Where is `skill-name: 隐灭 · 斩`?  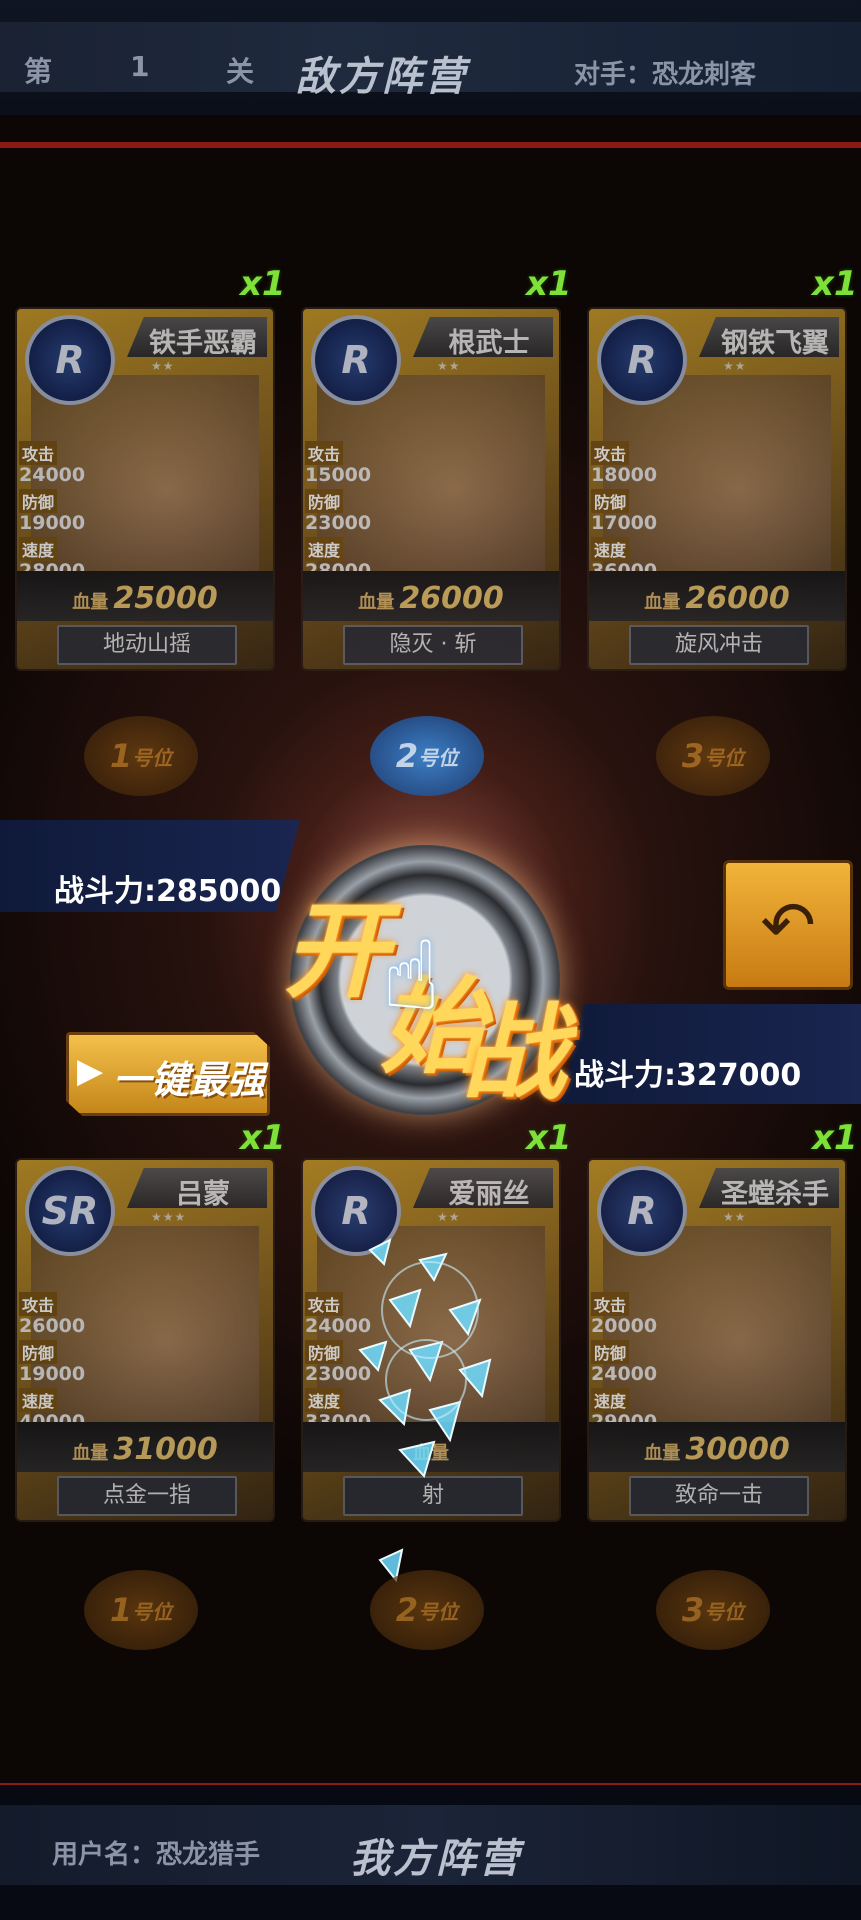 skill-name: 隐灭 · 斩 is located at coordinates (433, 645).